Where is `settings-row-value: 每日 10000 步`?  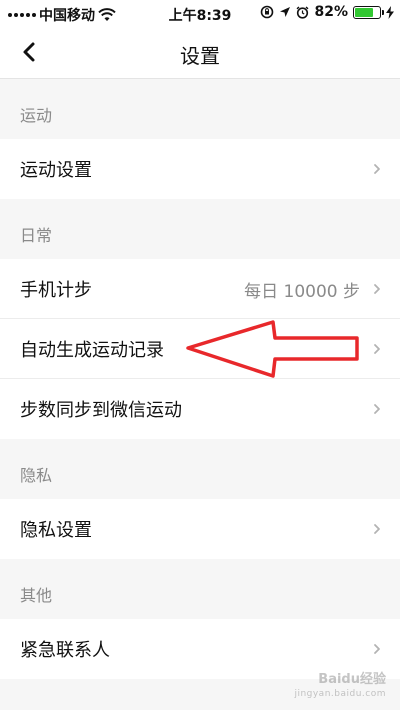
settings-row-value: 每日 10000 步 is located at coordinates (302, 292).